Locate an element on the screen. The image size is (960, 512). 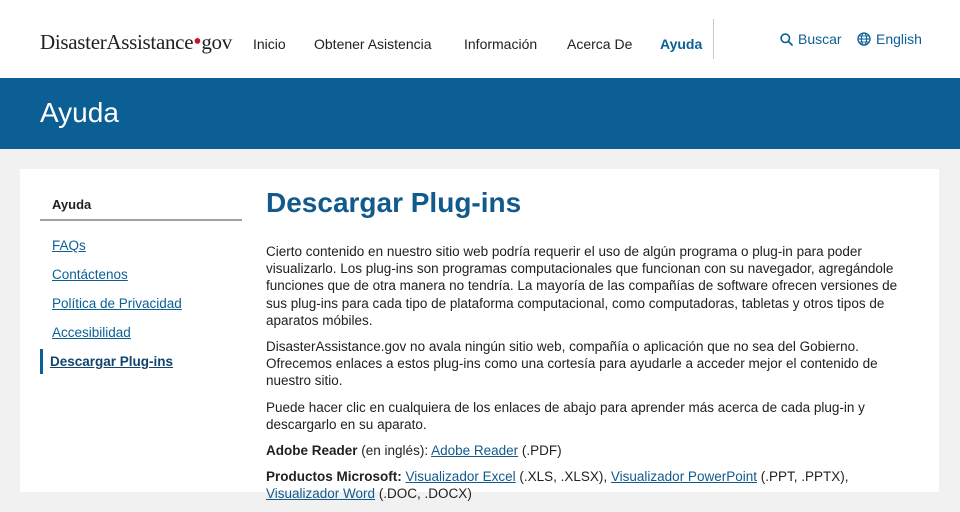
nav-acerca-de: Acerca De is located at coordinates (599, 44).